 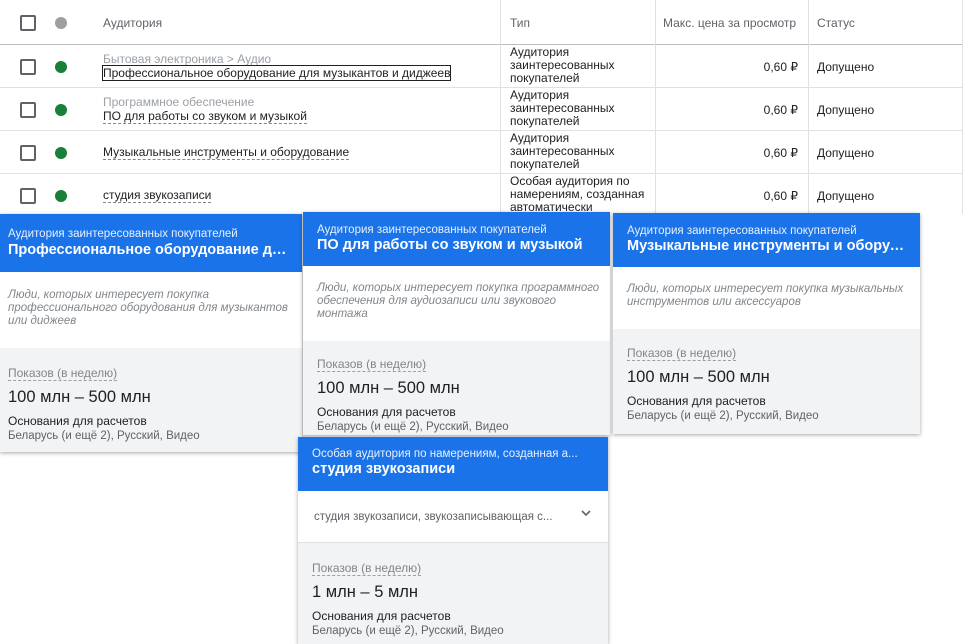 I want to click on status-header-icon, so click(x=61, y=23).